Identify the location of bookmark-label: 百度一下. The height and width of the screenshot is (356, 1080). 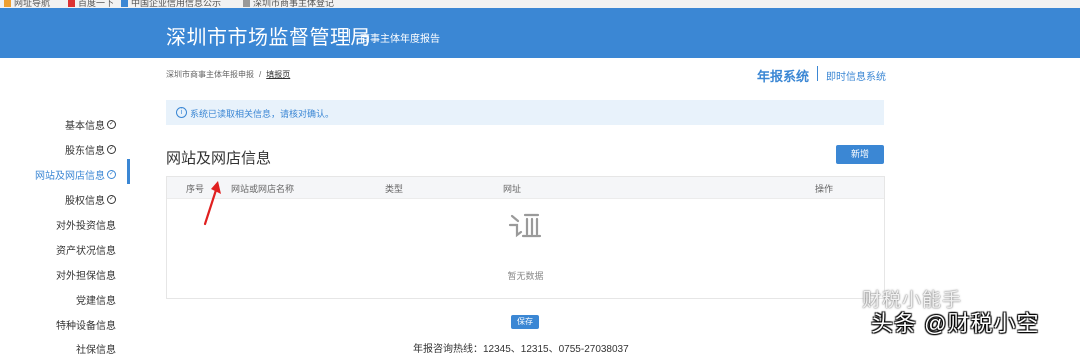
(96, 4).